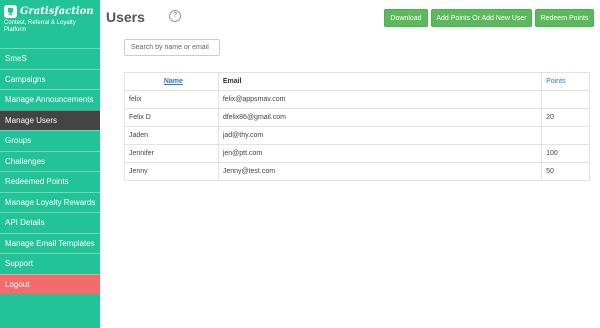 This screenshot has height=328, width=600. I want to click on table-row: Felix D dfelix86@gmail.com 20, so click(357, 117).